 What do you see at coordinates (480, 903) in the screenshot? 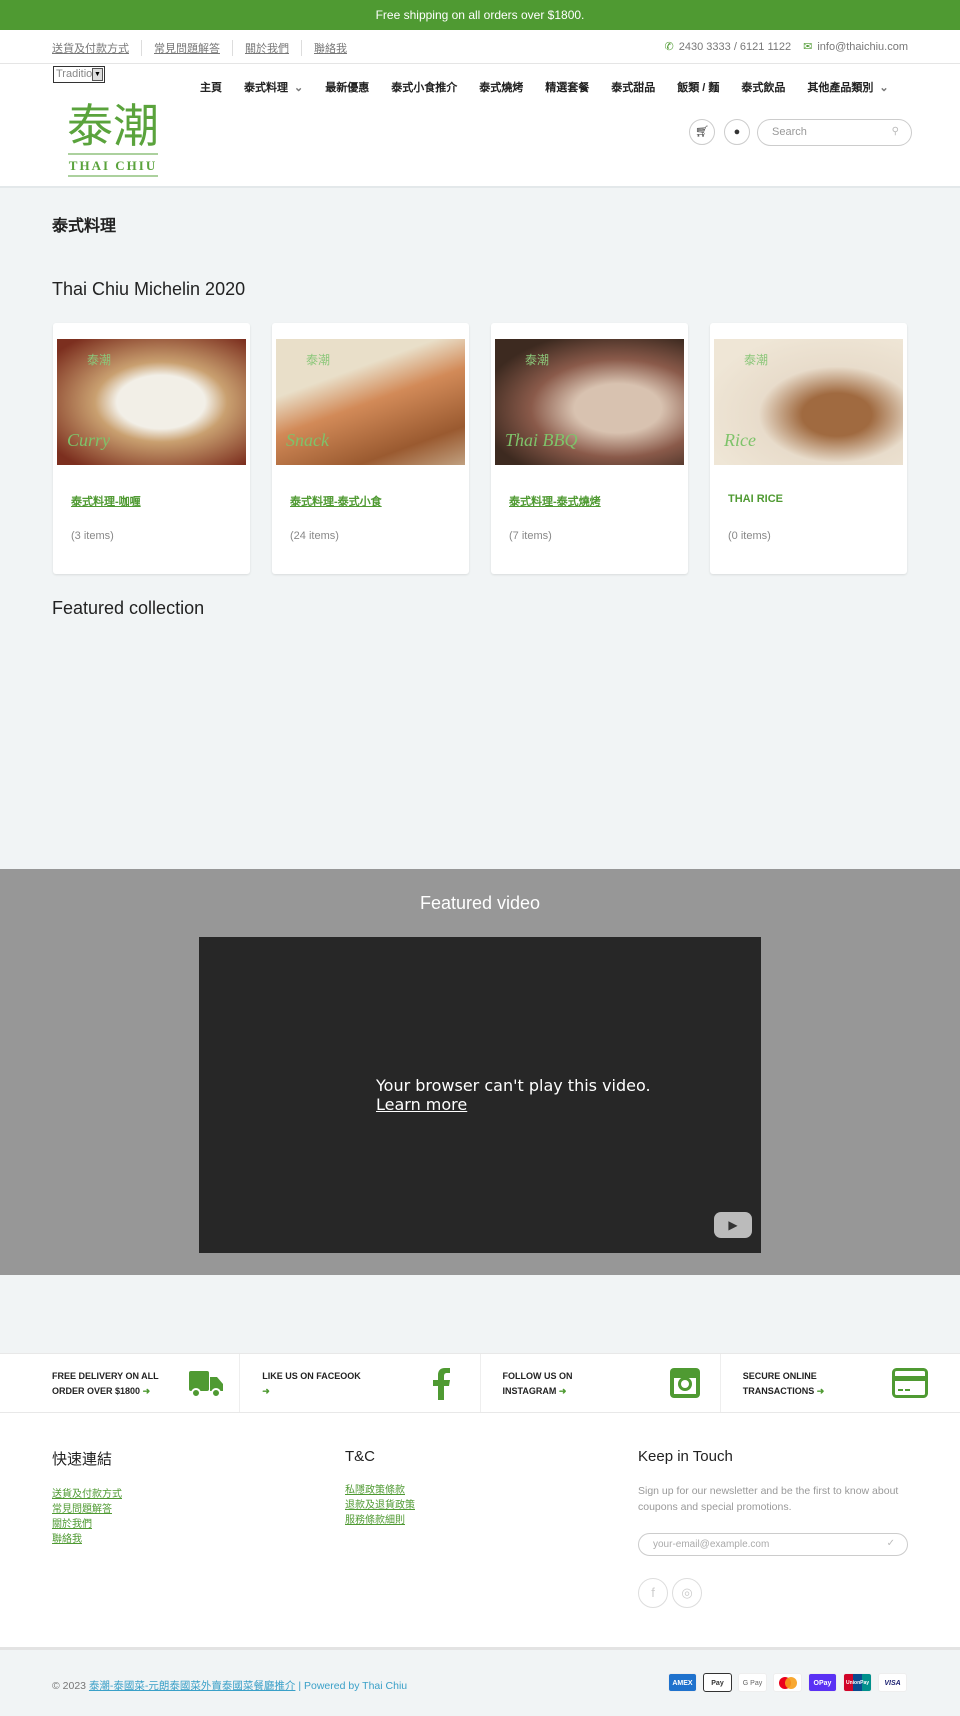
I see `video-title: Featured video` at bounding box center [480, 903].